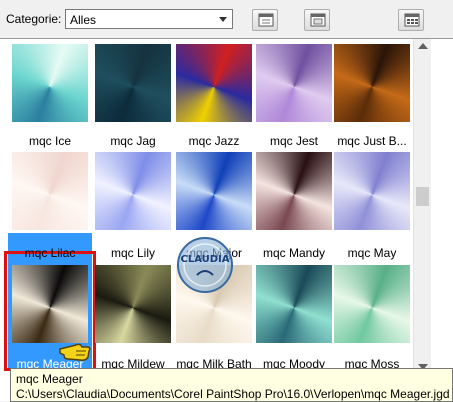 The width and height of the screenshot is (453, 402). What do you see at coordinates (223, 19) in the screenshot?
I see `chevron-down-icon` at bounding box center [223, 19].